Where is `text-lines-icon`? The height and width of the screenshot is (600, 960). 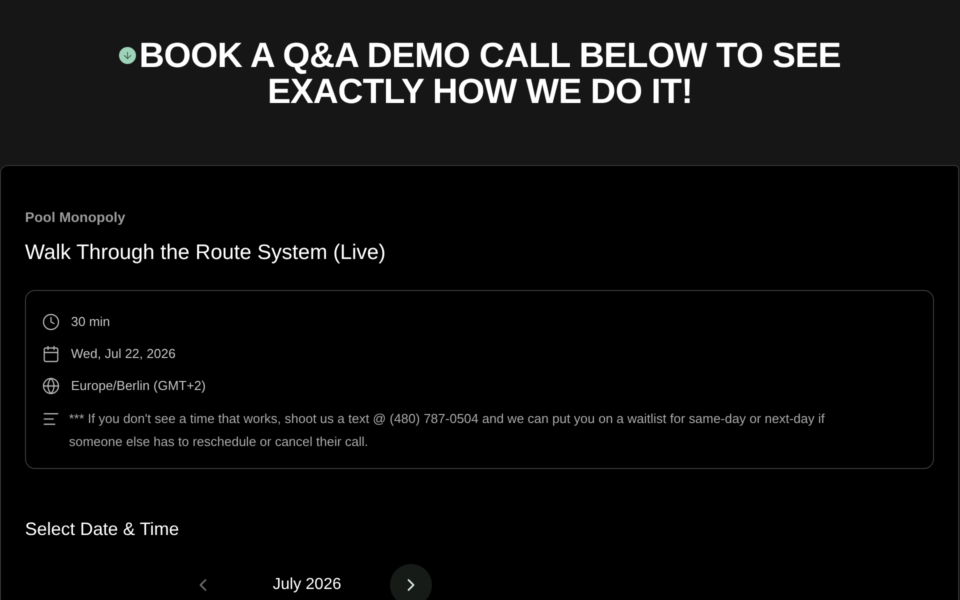 text-lines-icon is located at coordinates (51, 419).